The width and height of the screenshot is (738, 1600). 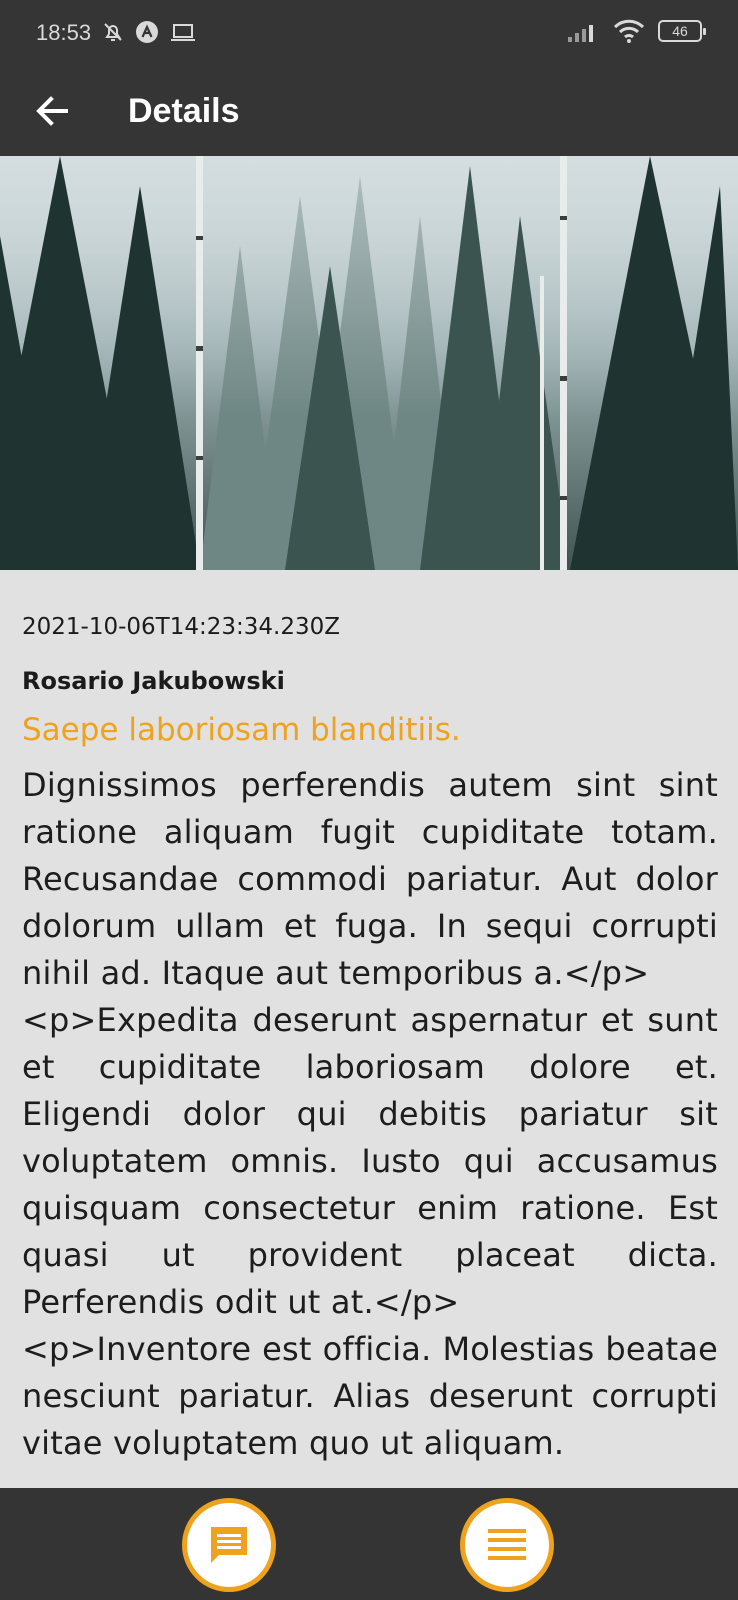 I want to click on status-icons-right: 46, so click(x=636, y=31).